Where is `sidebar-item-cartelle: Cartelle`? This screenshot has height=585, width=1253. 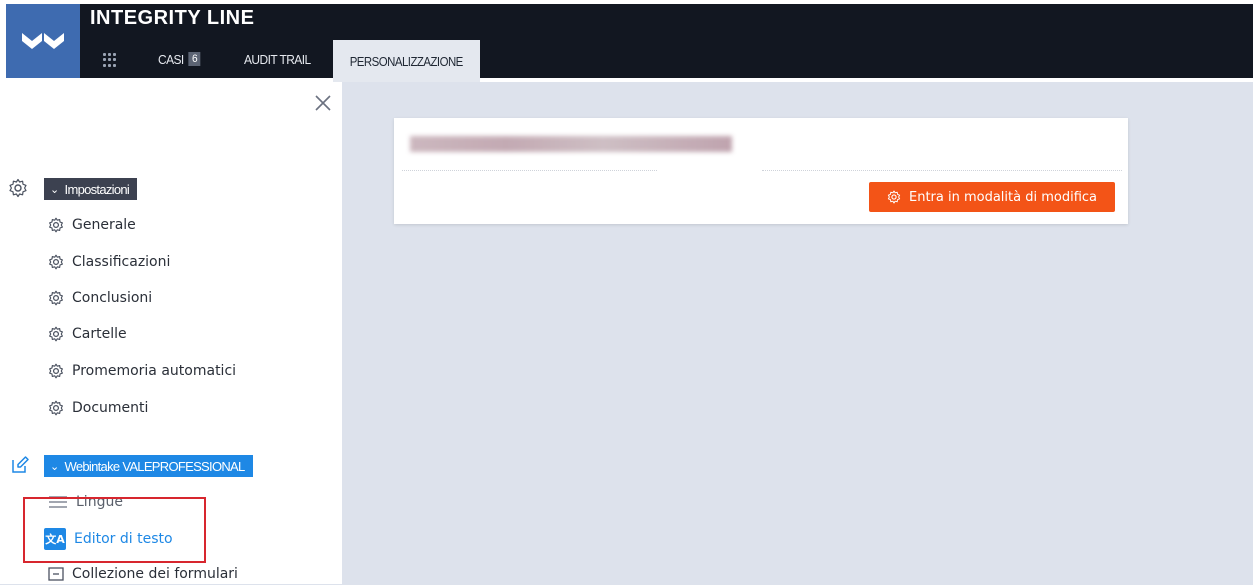 sidebar-item-cartelle: Cartelle is located at coordinates (87, 334).